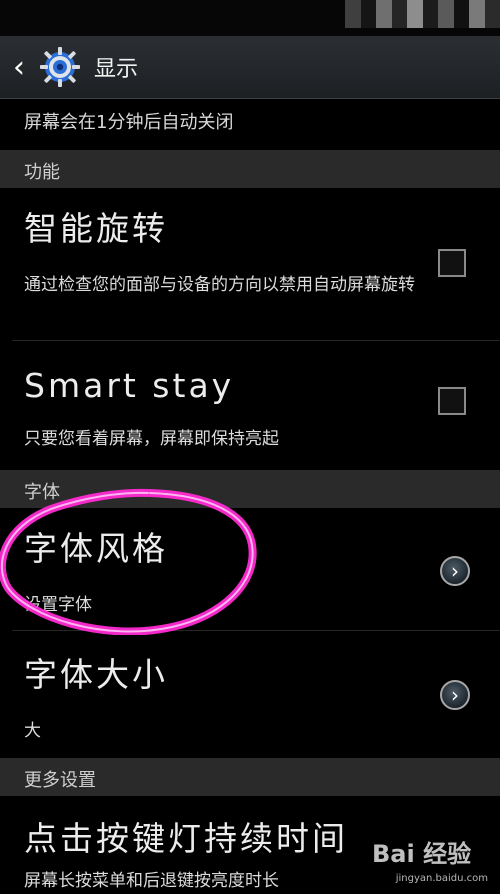  What do you see at coordinates (250, 18) in the screenshot?
I see `status-bar` at bounding box center [250, 18].